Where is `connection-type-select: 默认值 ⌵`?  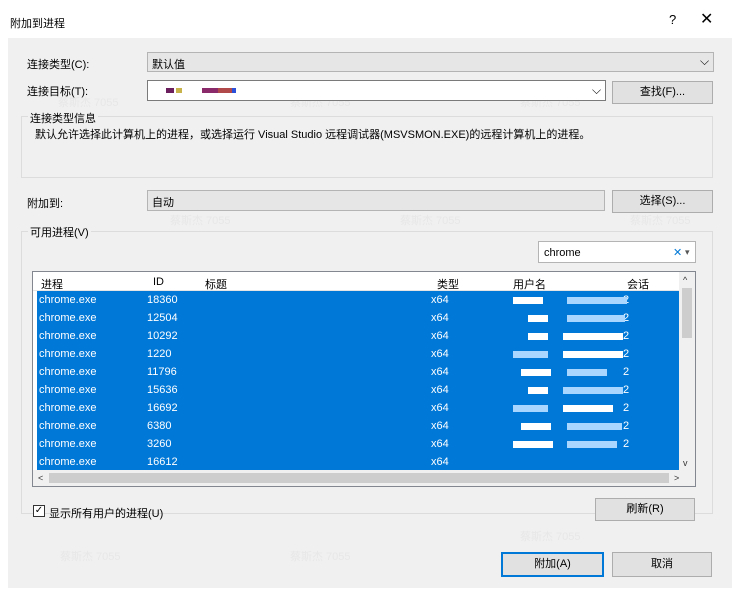 connection-type-select: 默认值 ⌵ is located at coordinates (430, 62).